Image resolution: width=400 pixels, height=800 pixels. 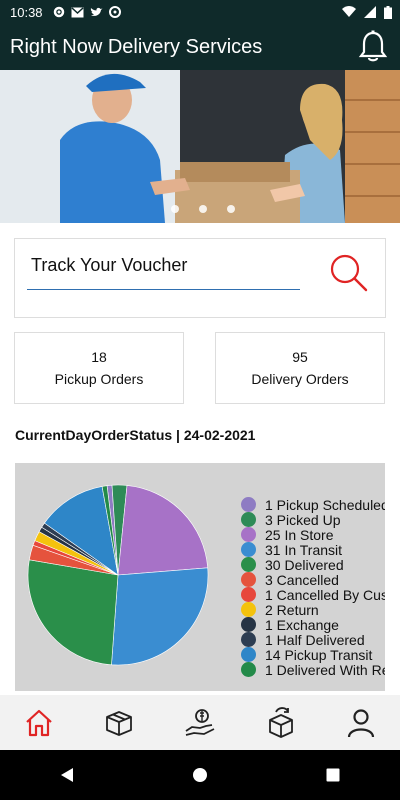 I want to click on signal-icon, so click(x=370, y=12).